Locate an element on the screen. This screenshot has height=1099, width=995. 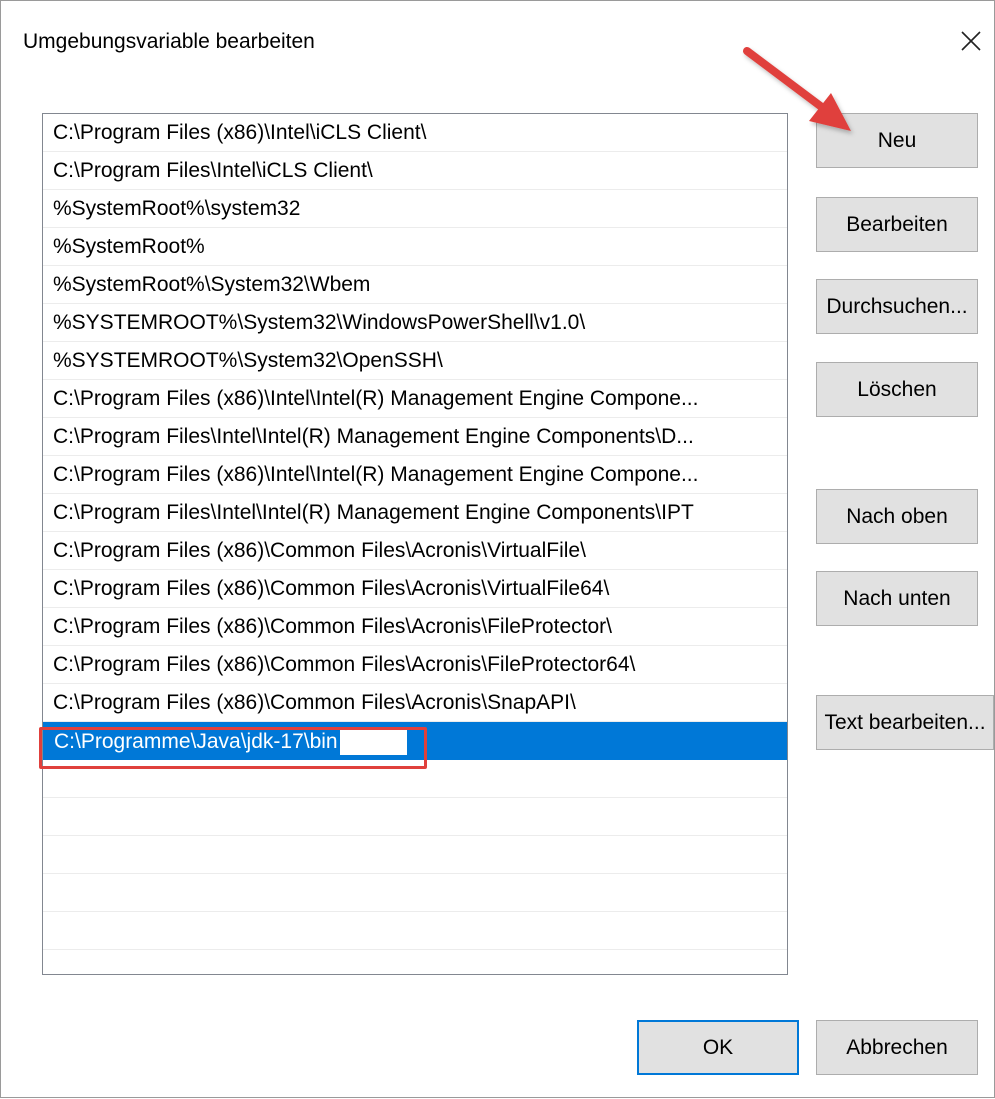
close-icon is located at coordinates (971, 41).